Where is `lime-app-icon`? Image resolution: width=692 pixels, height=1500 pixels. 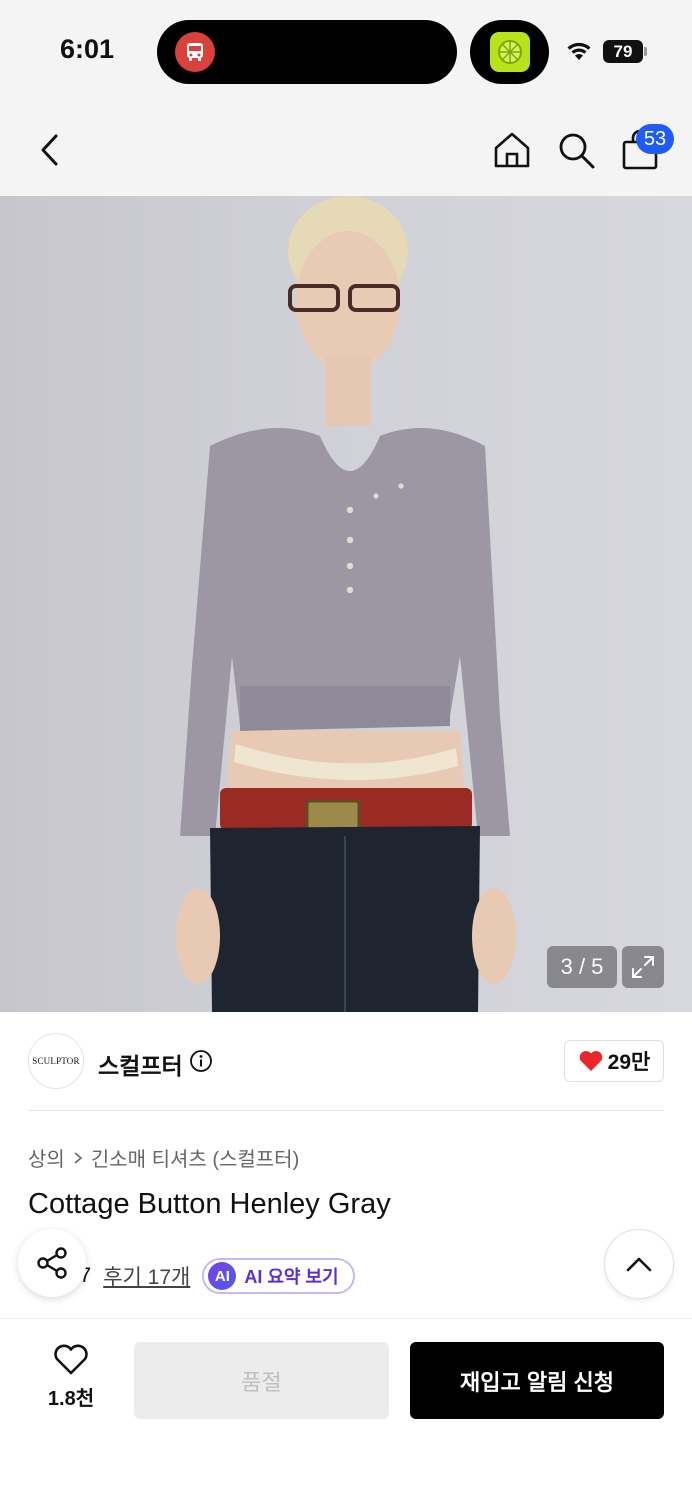
lime-app-icon is located at coordinates (510, 52).